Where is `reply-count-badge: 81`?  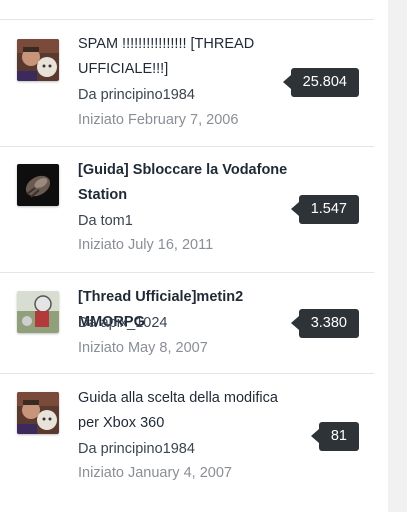
reply-count-badge: 81 is located at coordinates (334, 436).